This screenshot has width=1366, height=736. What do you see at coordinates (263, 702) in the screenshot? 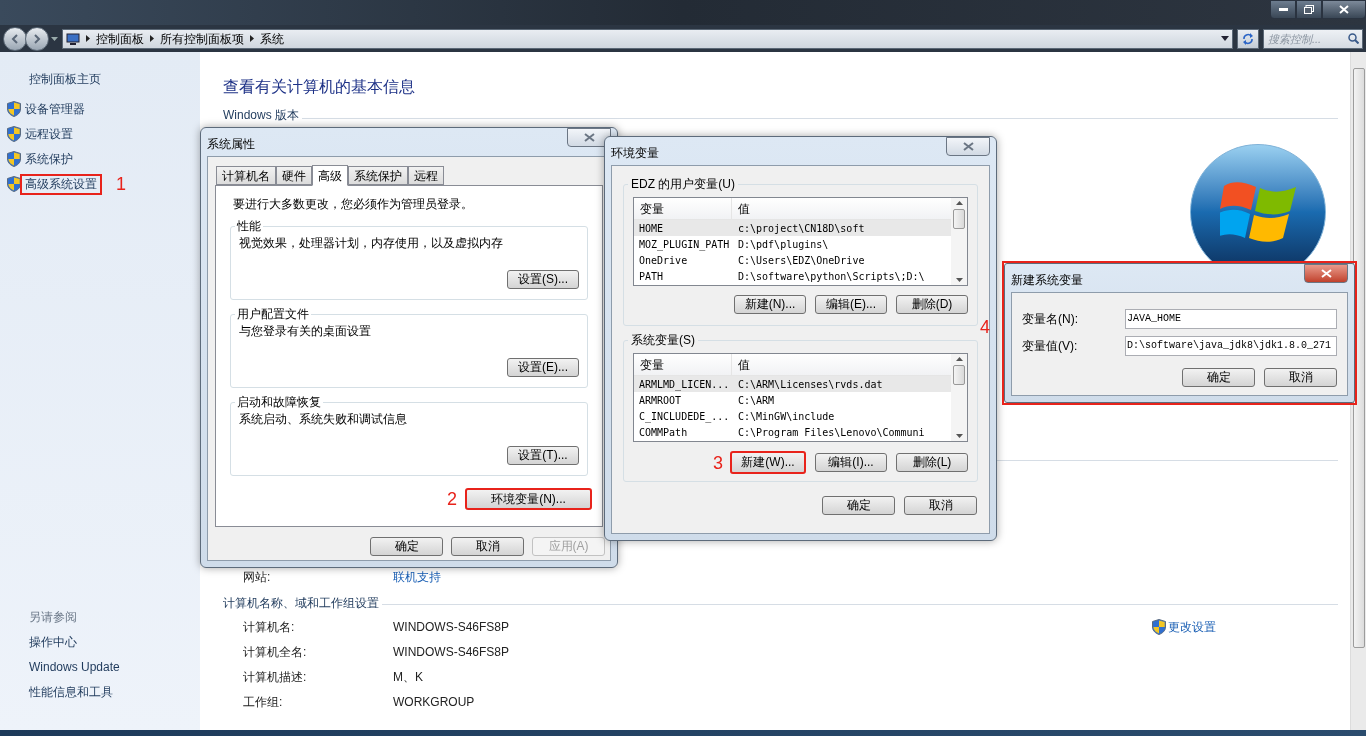
I see `field-label: 工作组:` at bounding box center [263, 702].